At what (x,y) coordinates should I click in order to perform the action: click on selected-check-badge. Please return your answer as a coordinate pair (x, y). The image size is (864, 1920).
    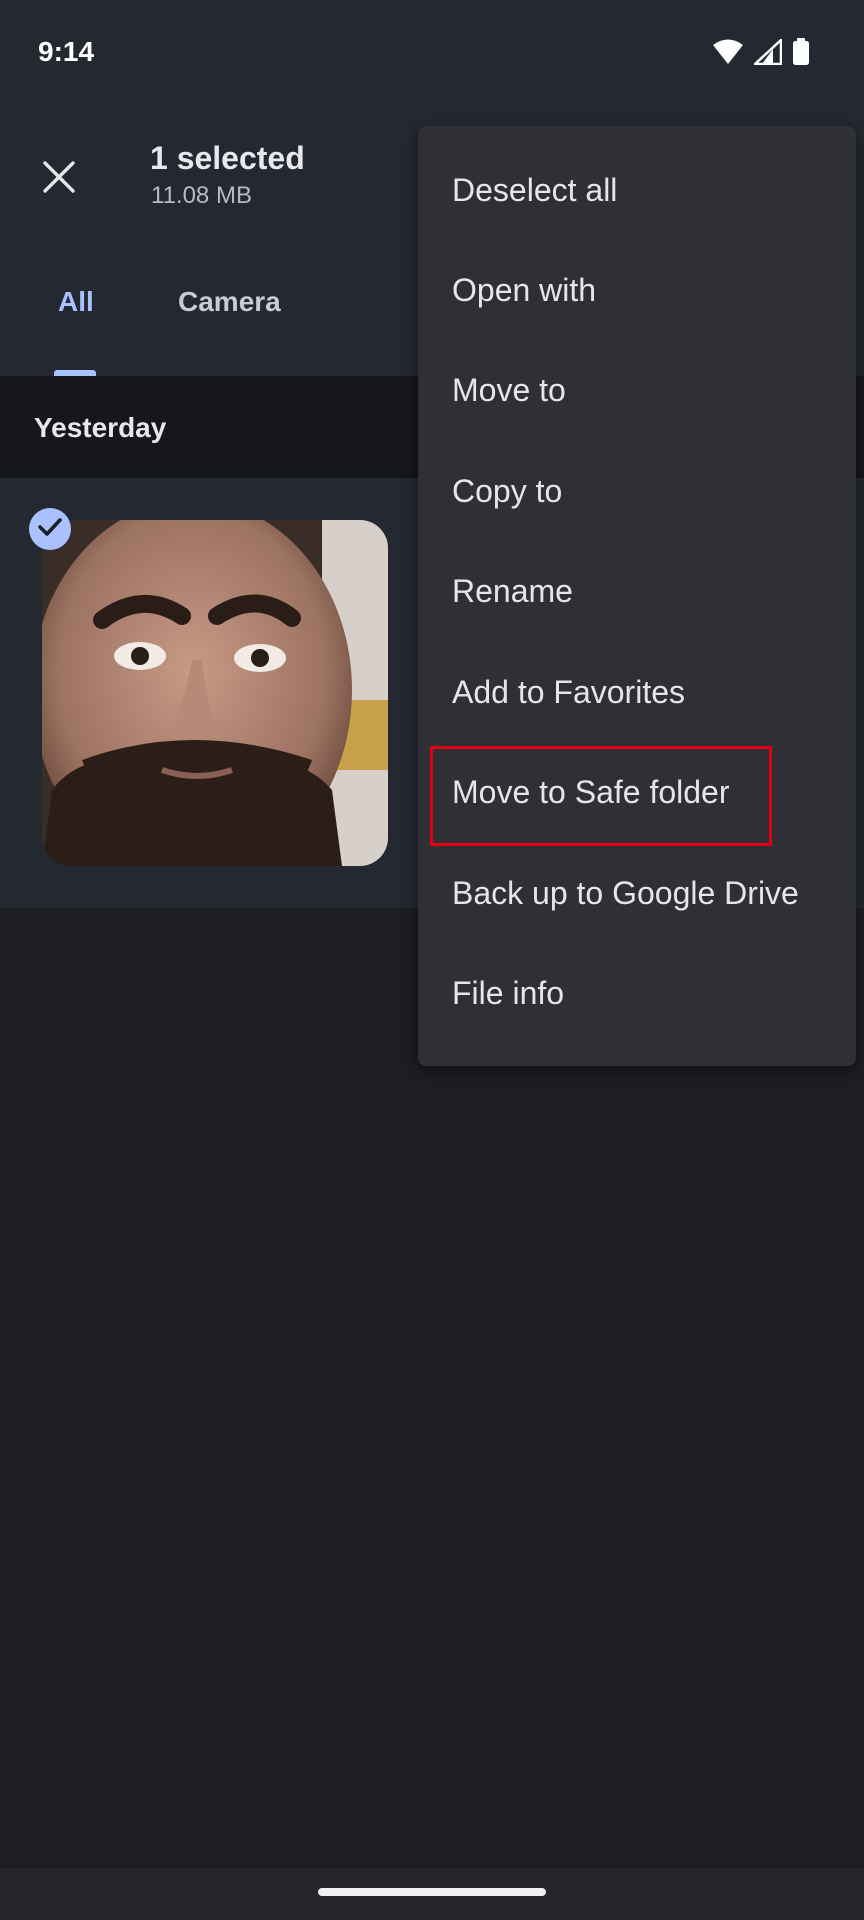
    Looking at the image, I should click on (50, 529).